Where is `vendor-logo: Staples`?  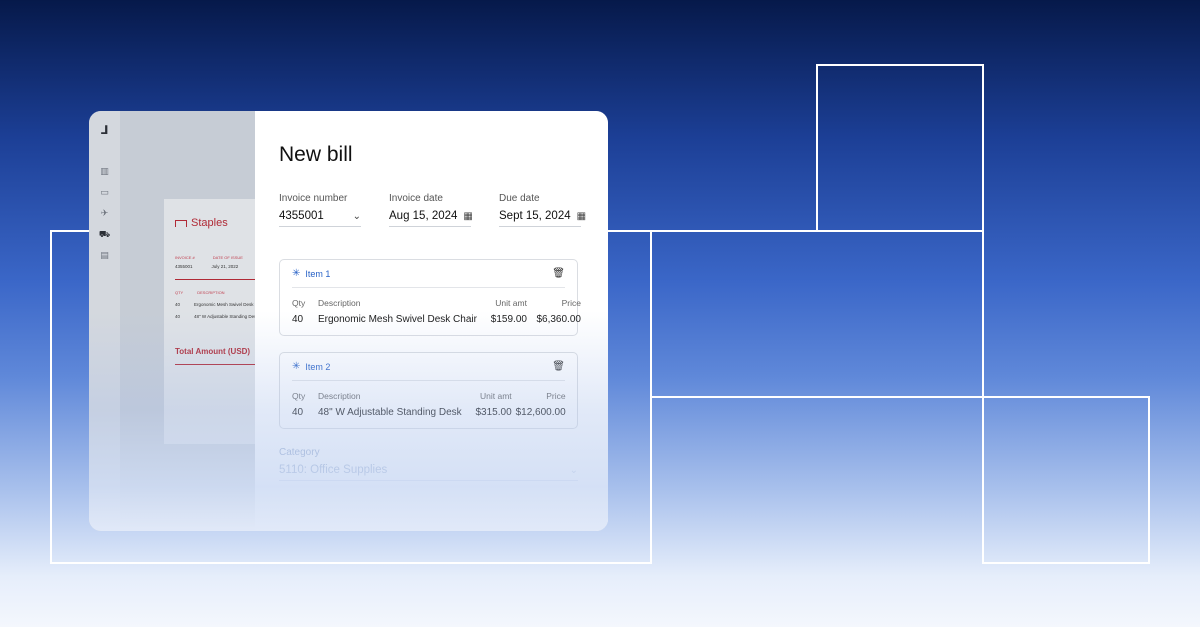
vendor-logo: Staples is located at coordinates (219, 223).